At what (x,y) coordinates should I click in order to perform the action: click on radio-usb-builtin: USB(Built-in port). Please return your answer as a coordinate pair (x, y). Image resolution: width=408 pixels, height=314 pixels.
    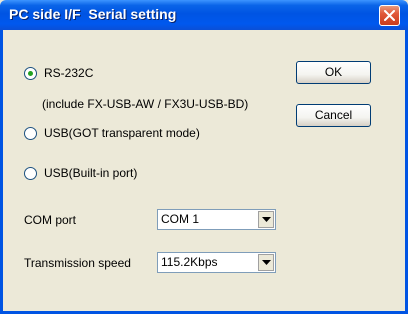
    Looking at the image, I should click on (80, 173).